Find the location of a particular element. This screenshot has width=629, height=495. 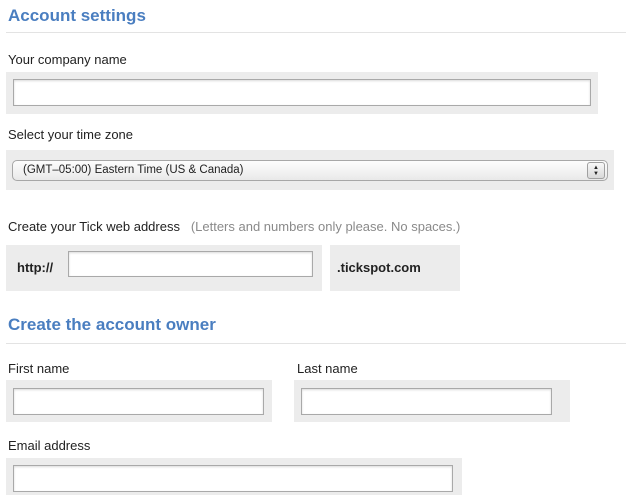

email-label: Email address is located at coordinates (49, 445).